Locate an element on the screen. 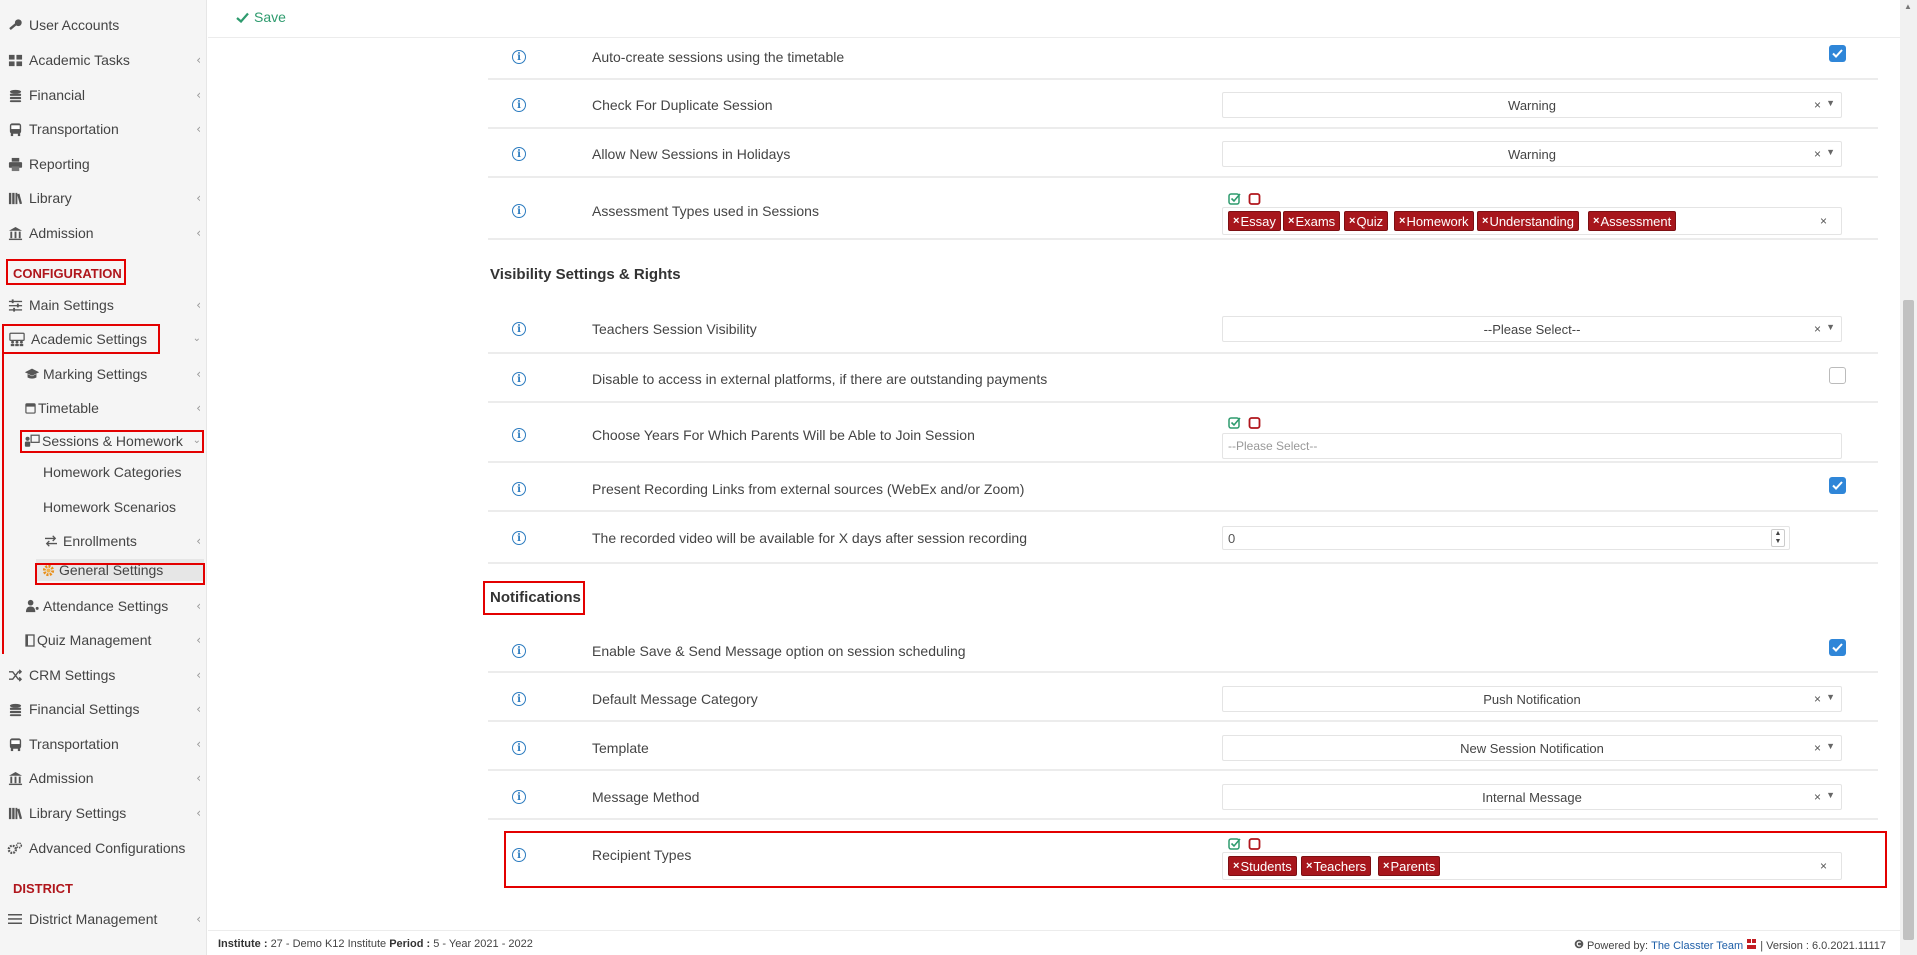 Image resolution: width=1917 pixels, height=955 pixels. message-category-select: Push Notification × ▼ is located at coordinates (1532, 699).